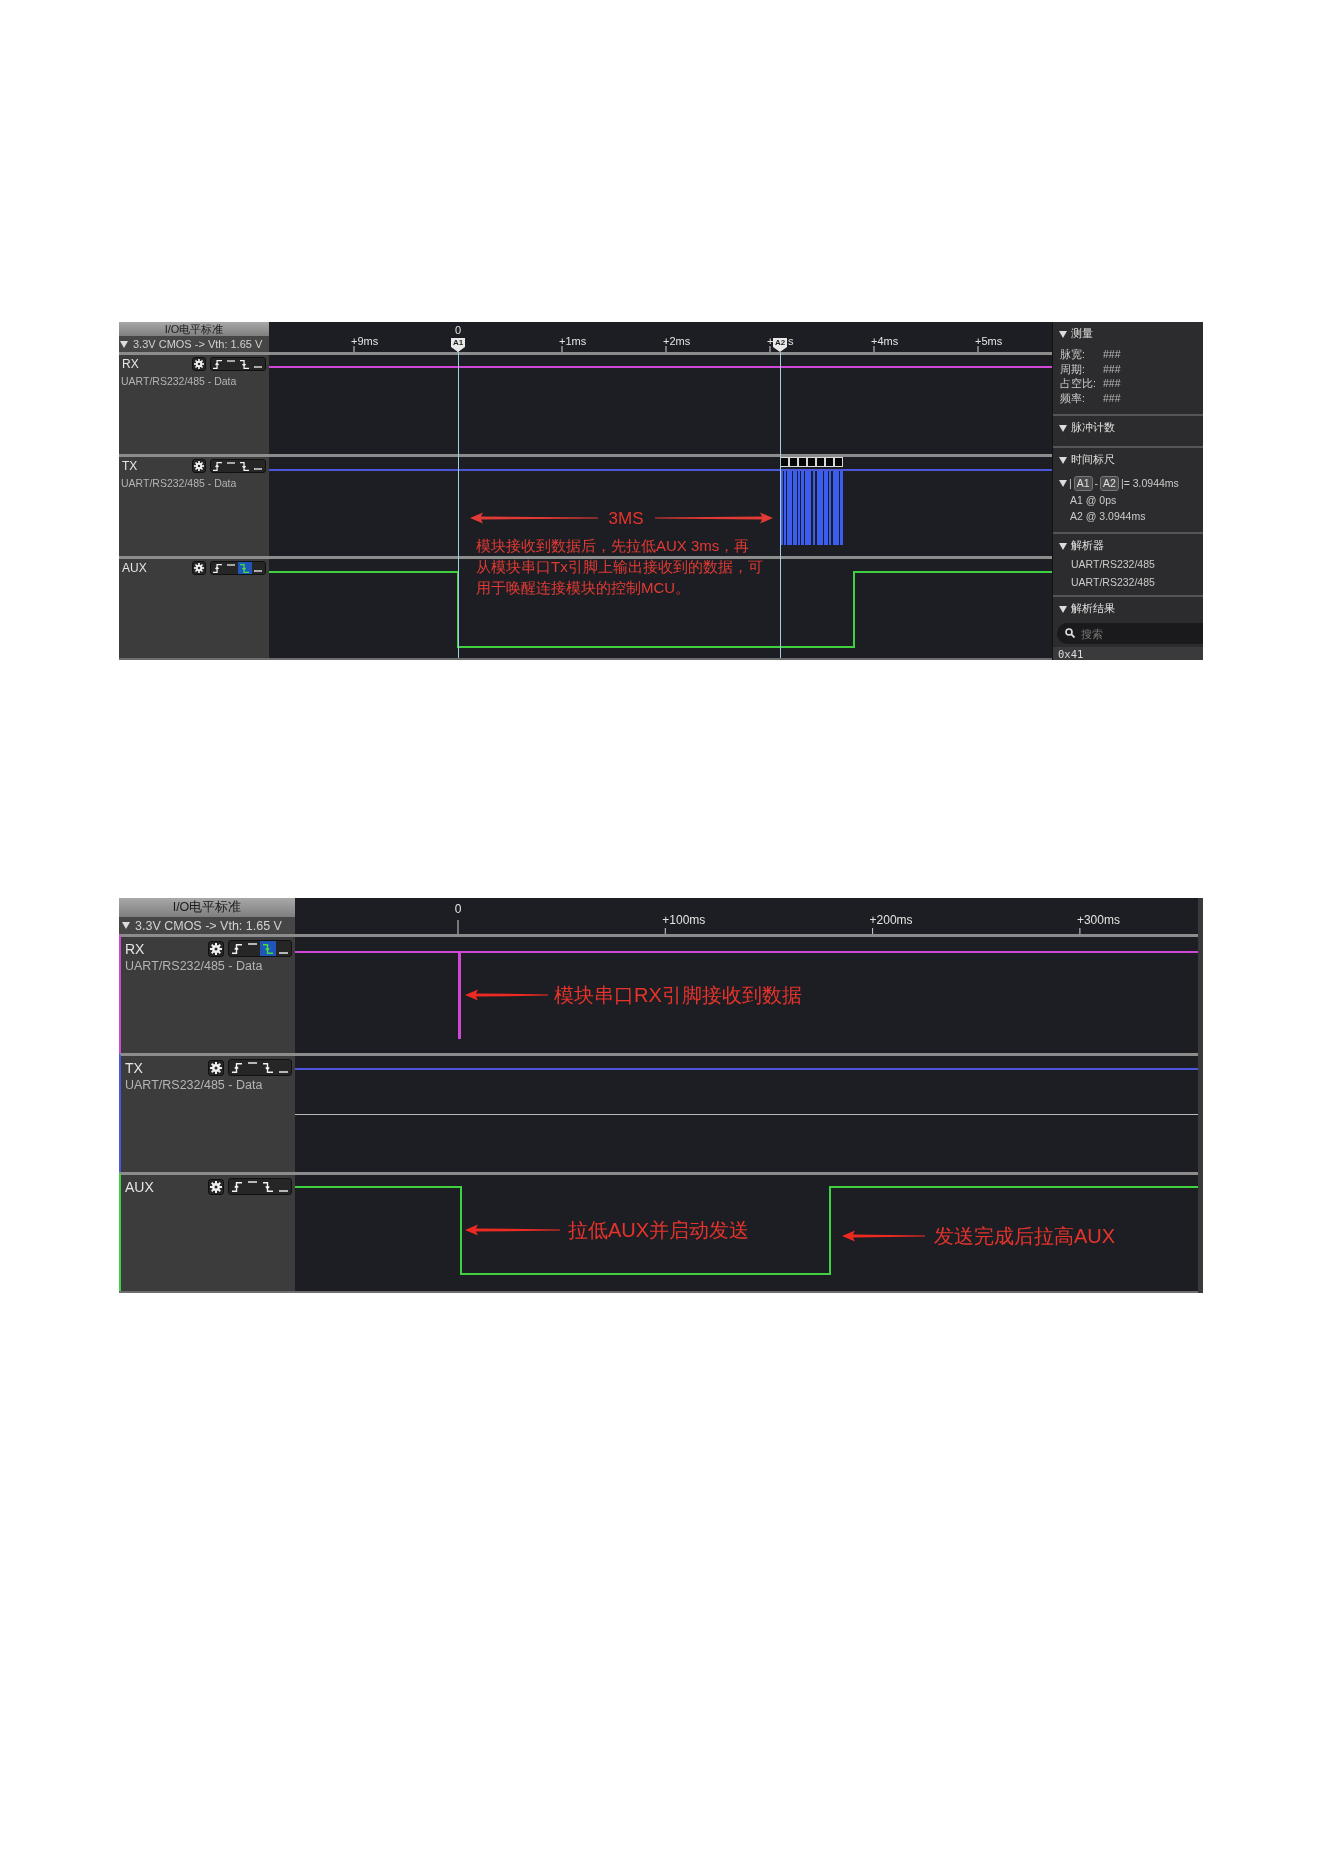 The width and height of the screenshot is (1324, 1872). Describe the element at coordinates (1025, 1236) in the screenshot. I see `annotation-text: 发送完成后拉高AUX` at that location.